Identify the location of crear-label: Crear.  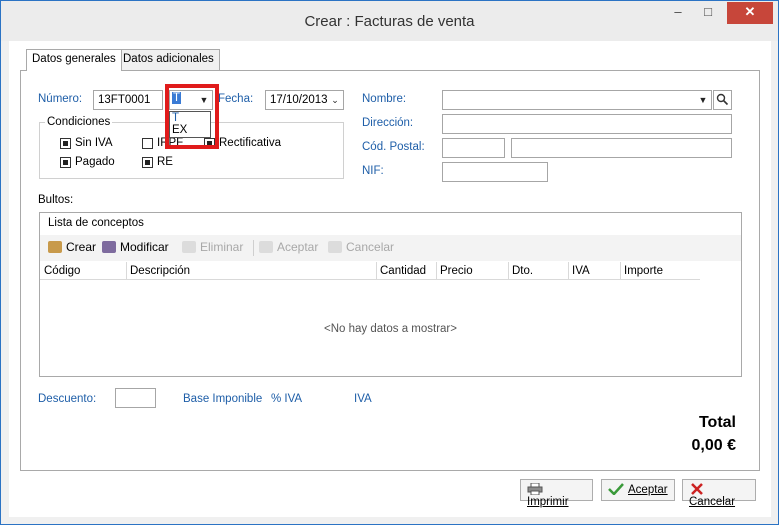
(81, 247).